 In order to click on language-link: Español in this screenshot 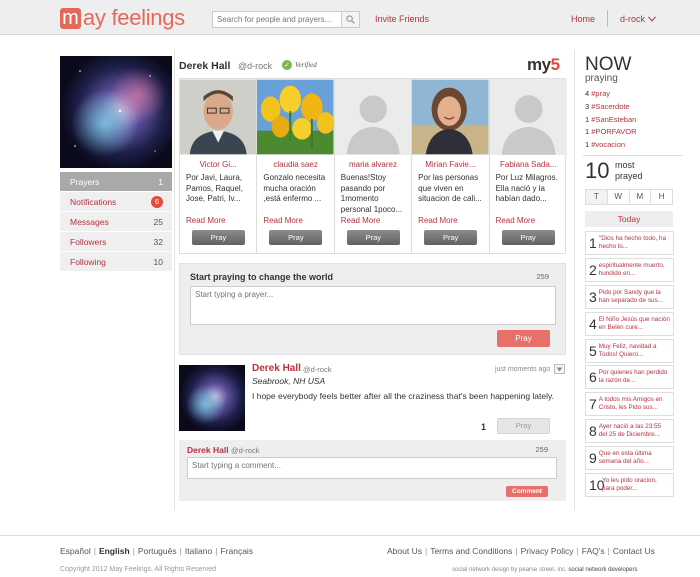, I will do `click(75, 551)`.